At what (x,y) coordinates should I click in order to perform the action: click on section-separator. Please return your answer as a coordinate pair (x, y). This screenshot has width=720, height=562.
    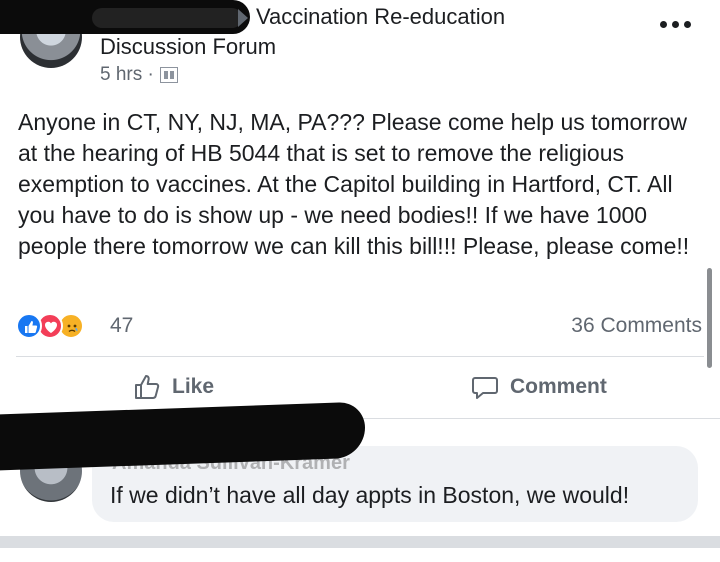
    Looking at the image, I should click on (360, 542).